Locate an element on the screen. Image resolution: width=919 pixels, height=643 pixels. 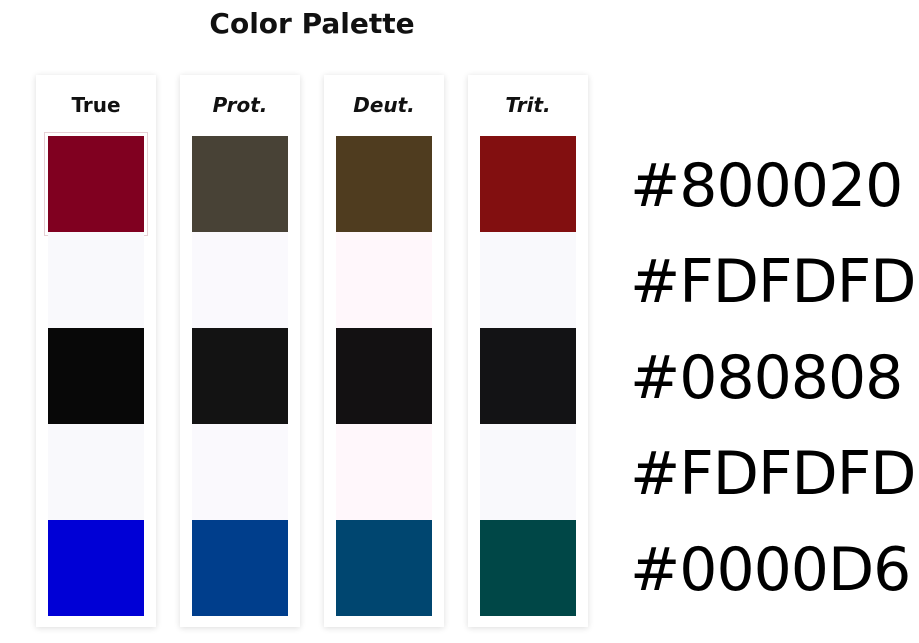
hex-code-1: #800020 is located at coordinates (766, 186).